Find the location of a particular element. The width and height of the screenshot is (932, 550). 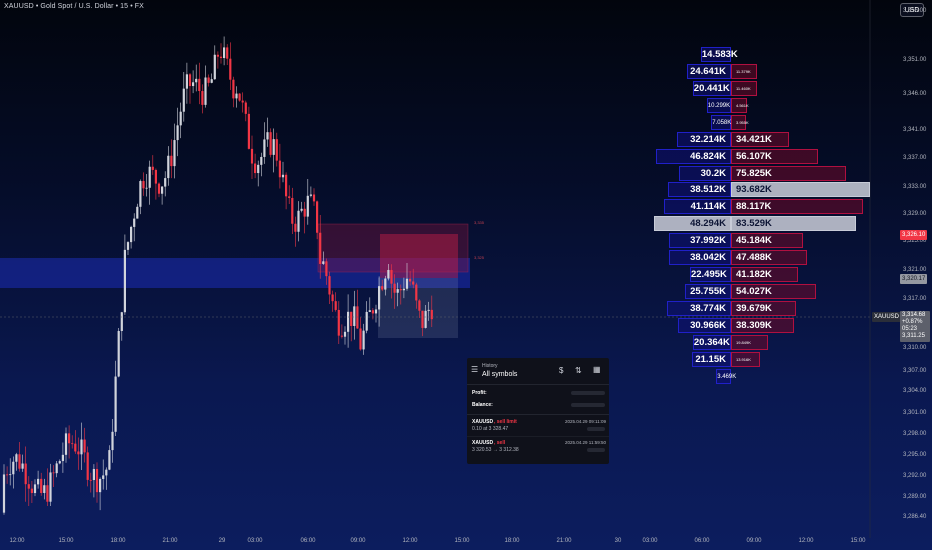

time-axis is located at coordinates (435, 543).